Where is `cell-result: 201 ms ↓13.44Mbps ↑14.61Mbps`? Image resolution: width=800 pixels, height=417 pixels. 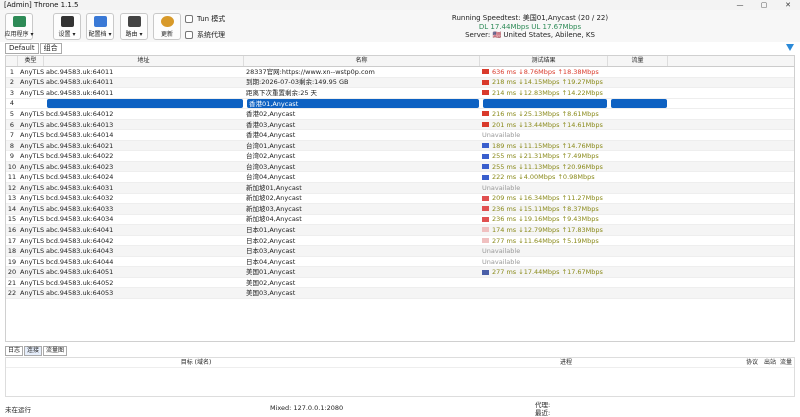
cell-result: 201 ms ↓13.44Mbps ↑14.61Mbps is located at coordinates (544, 125).